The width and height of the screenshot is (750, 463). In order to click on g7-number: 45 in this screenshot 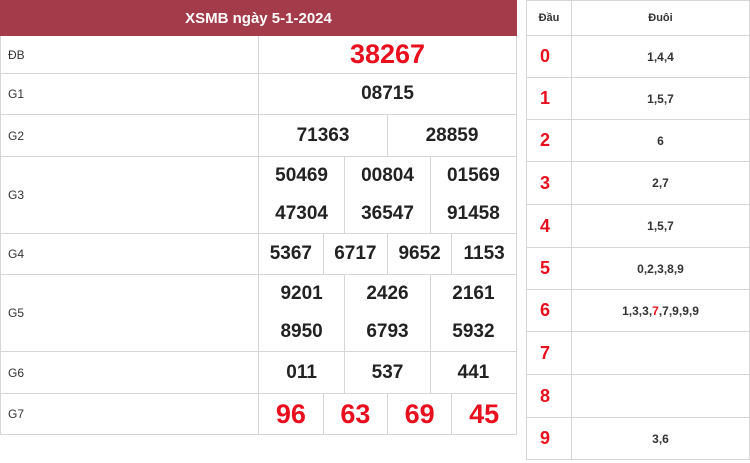, I will do `click(483, 414)`.